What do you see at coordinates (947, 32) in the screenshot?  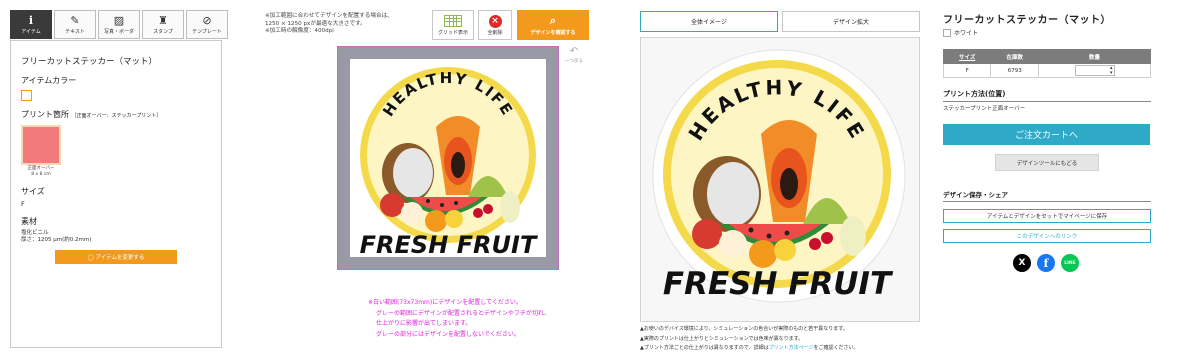 I see `color-swatch` at bounding box center [947, 32].